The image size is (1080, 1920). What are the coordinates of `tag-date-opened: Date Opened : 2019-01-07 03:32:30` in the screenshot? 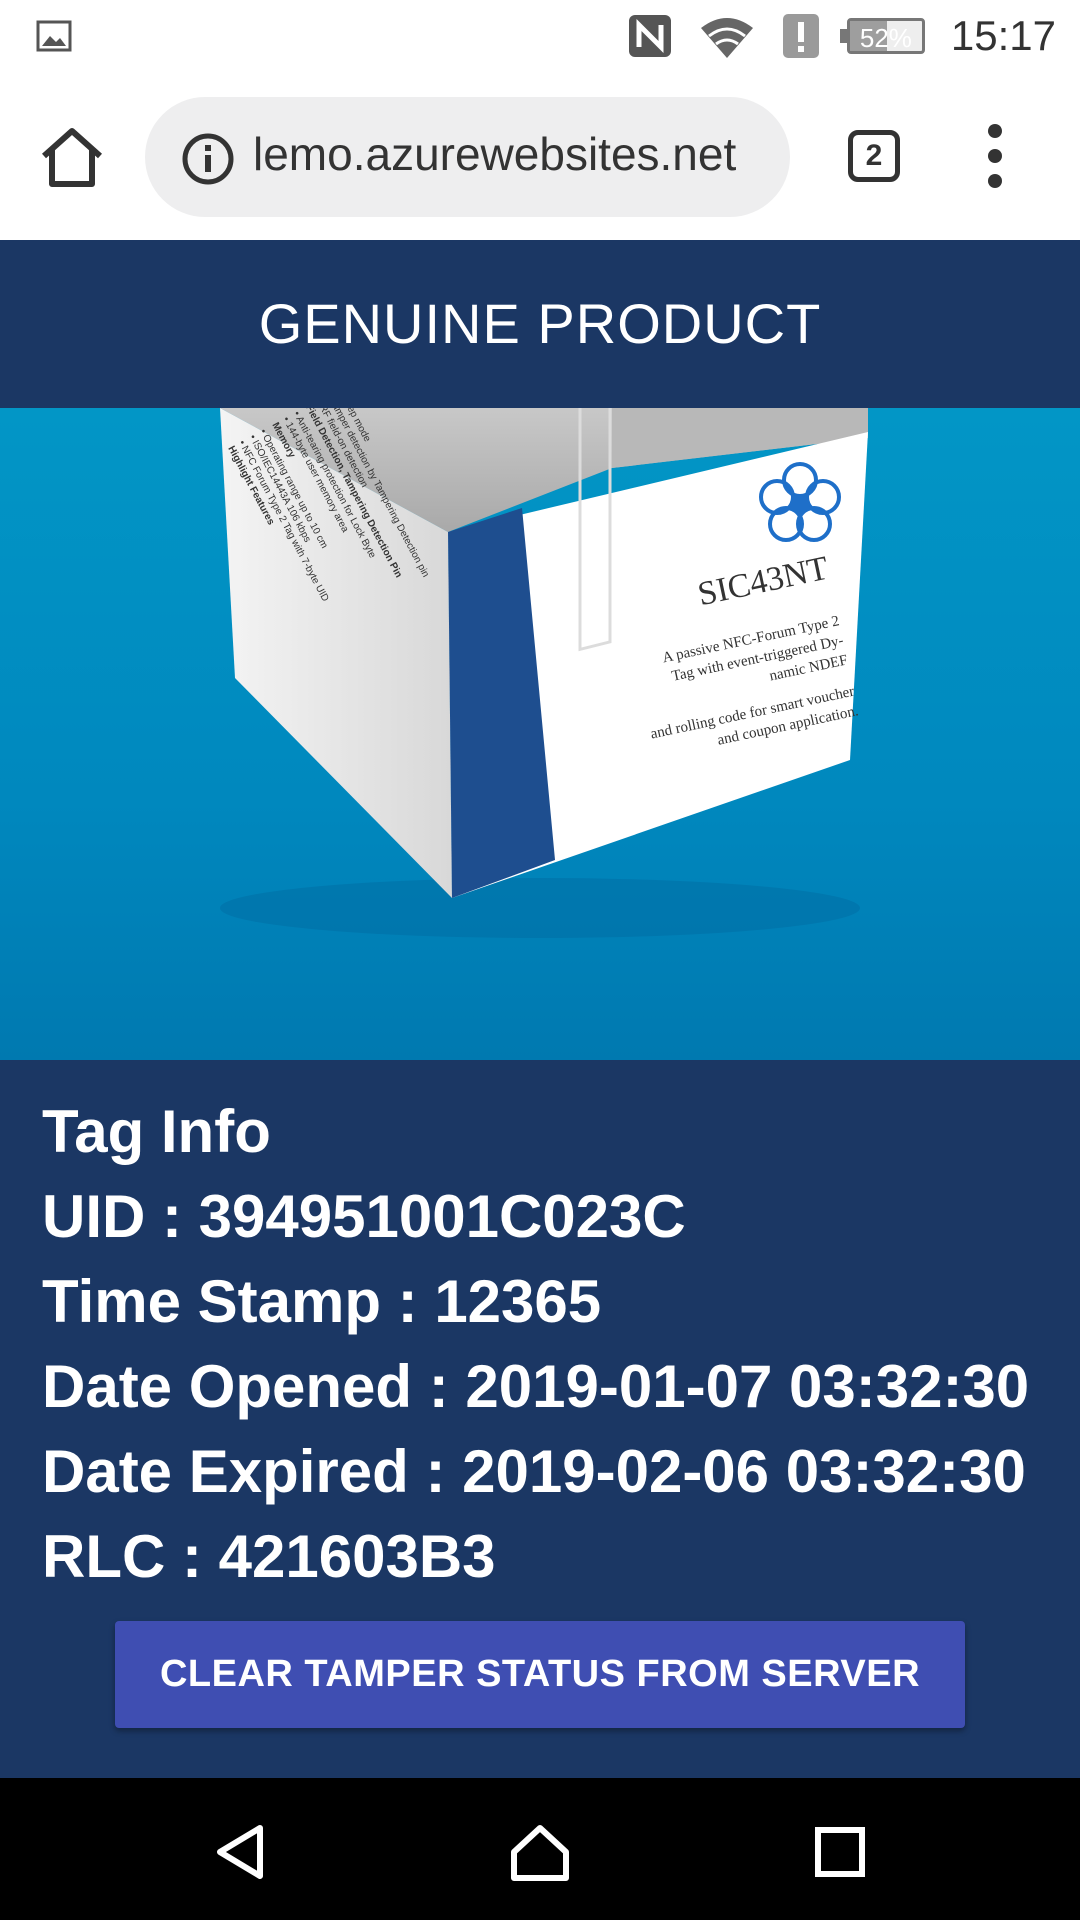 It's located at (536, 1386).